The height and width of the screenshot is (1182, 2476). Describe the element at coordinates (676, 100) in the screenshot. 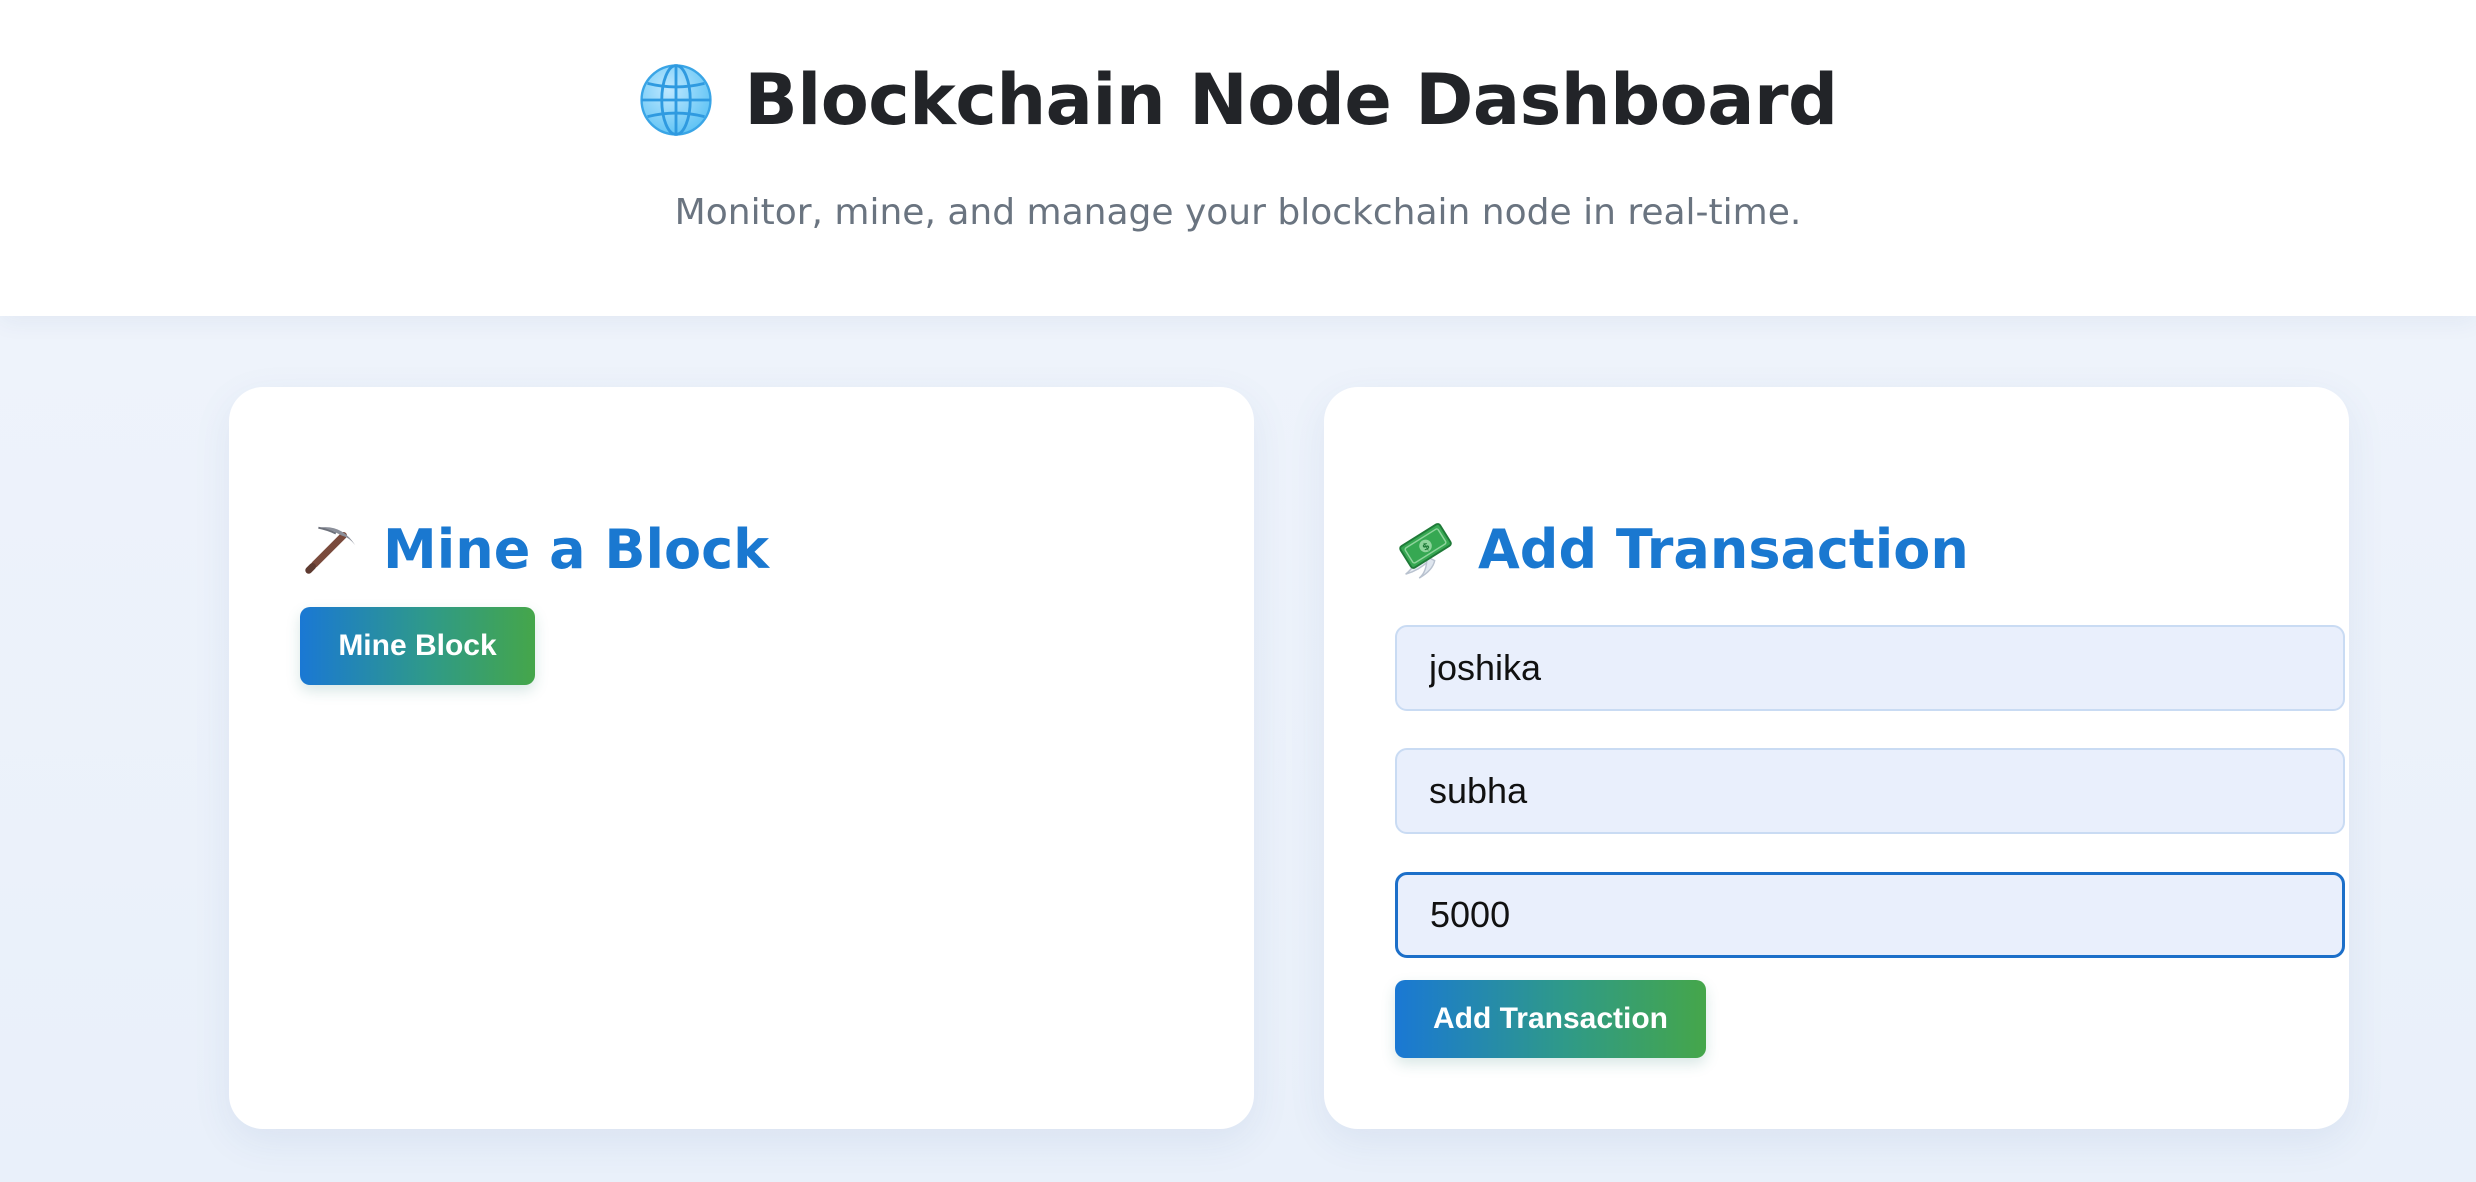

I see `globe-icon` at that location.